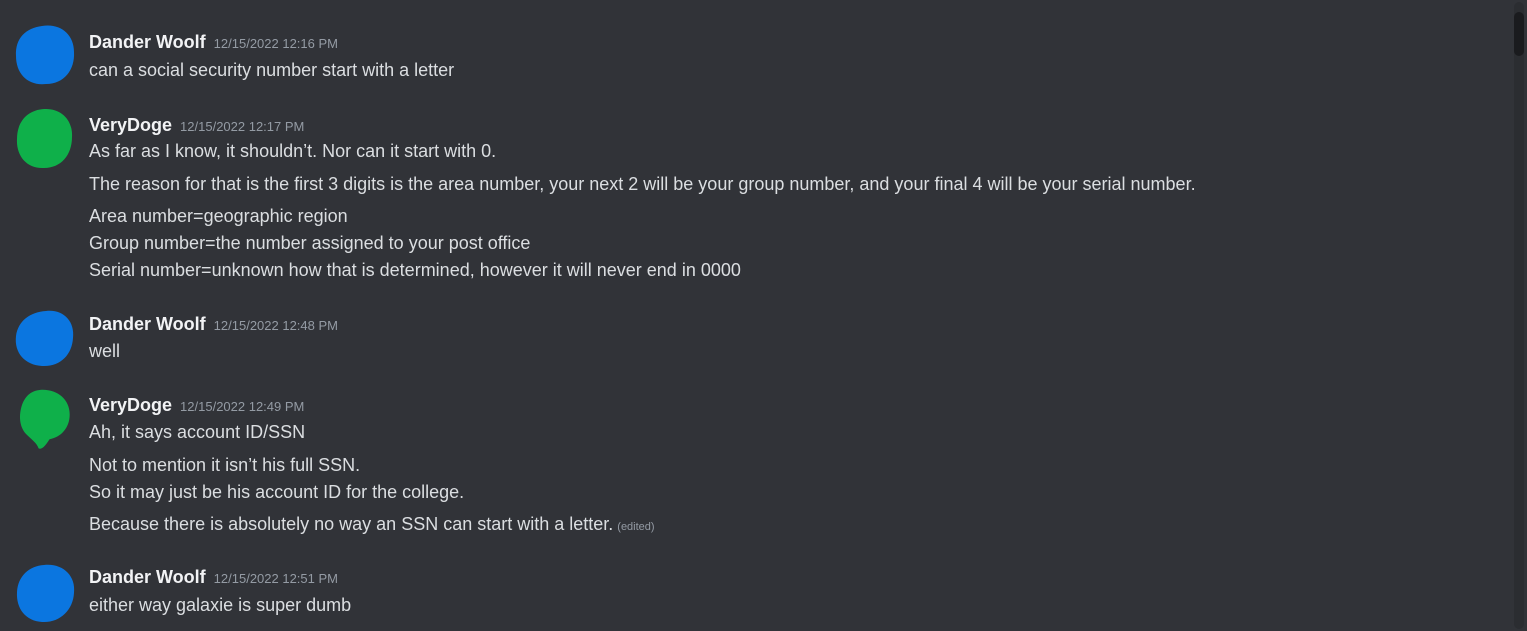 The height and width of the screenshot is (631, 1527). Describe the element at coordinates (276, 325) in the screenshot. I see `message-timestamp: 12/15/2022 12:48 PM` at that location.